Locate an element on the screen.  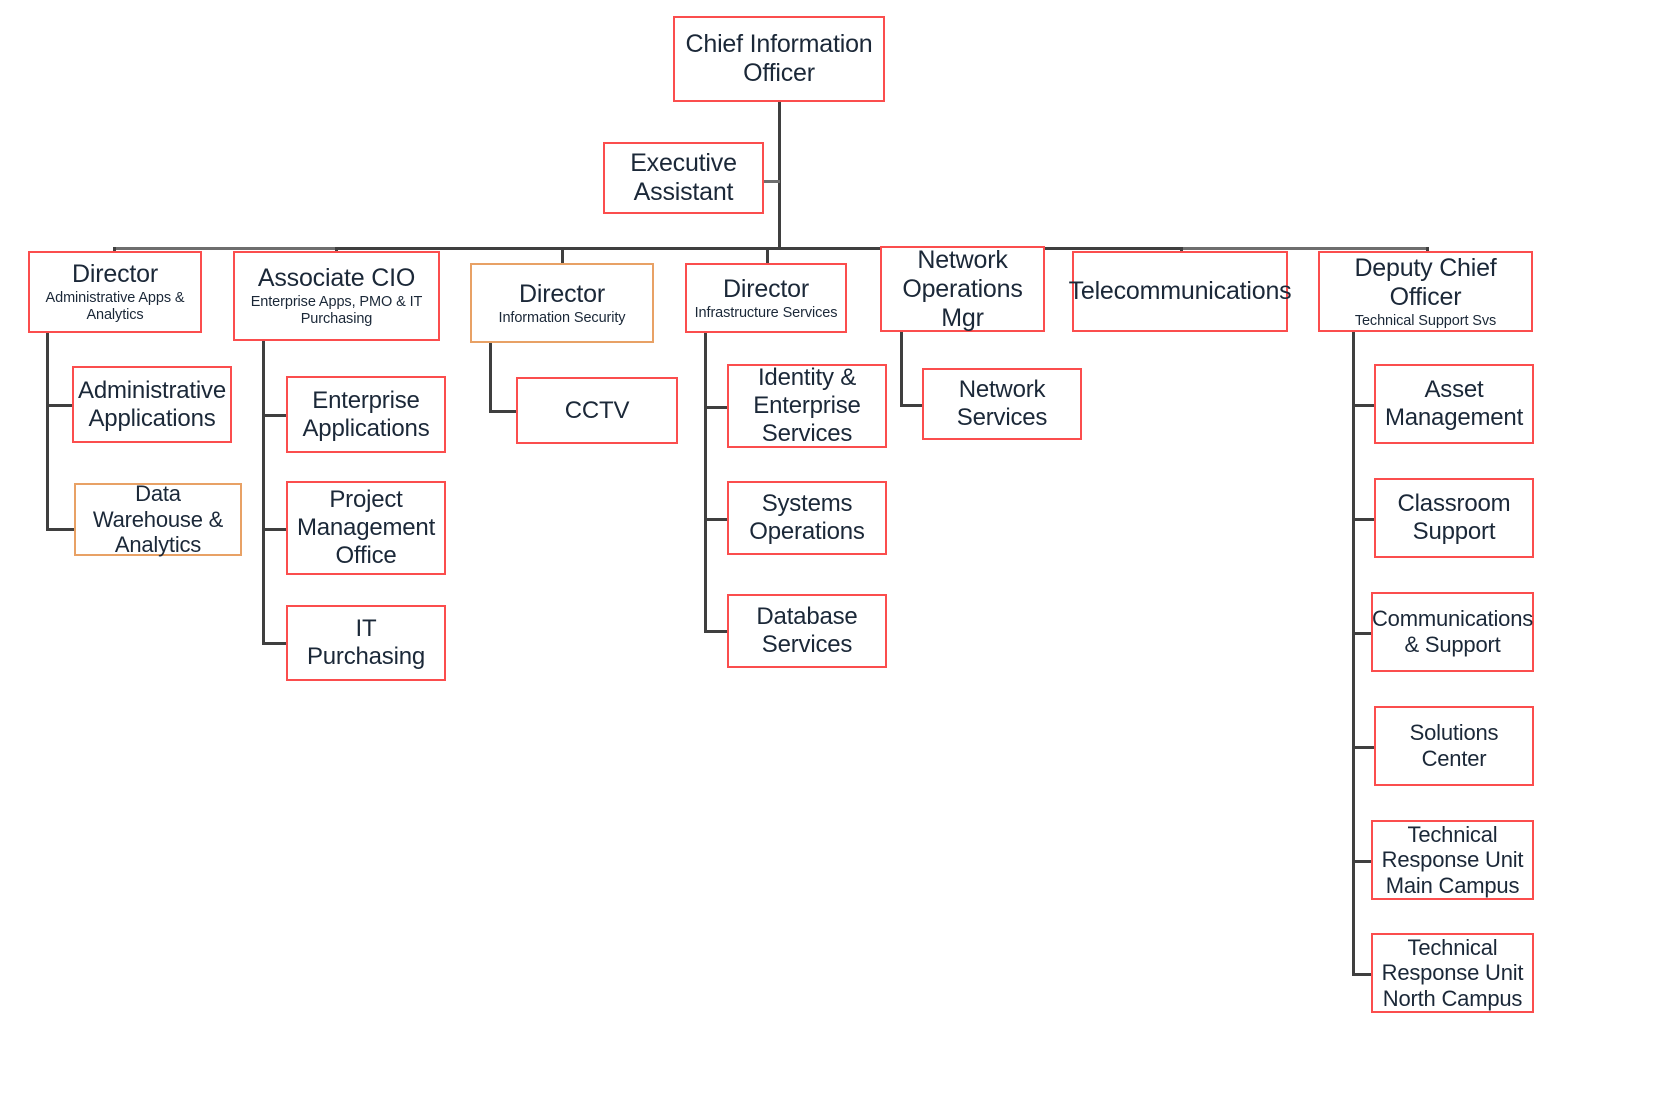
node-technical-response-unit-main-campus: Technical Response Unit Main Campus is located at coordinates (1452, 860).